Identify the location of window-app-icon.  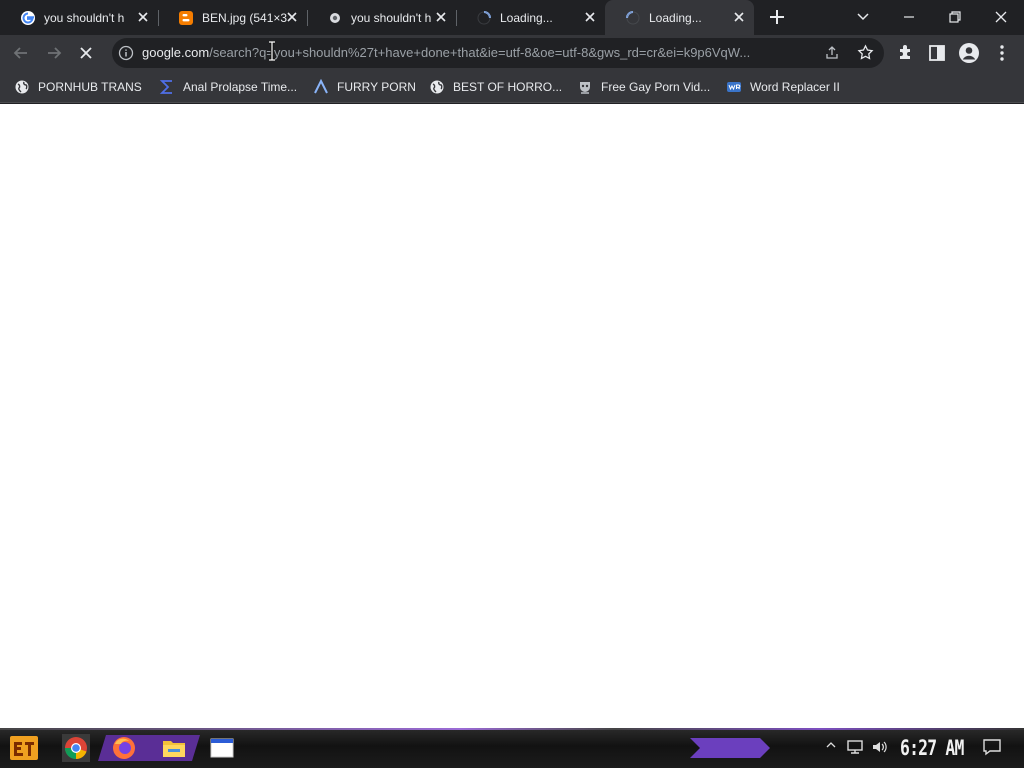
(222, 748).